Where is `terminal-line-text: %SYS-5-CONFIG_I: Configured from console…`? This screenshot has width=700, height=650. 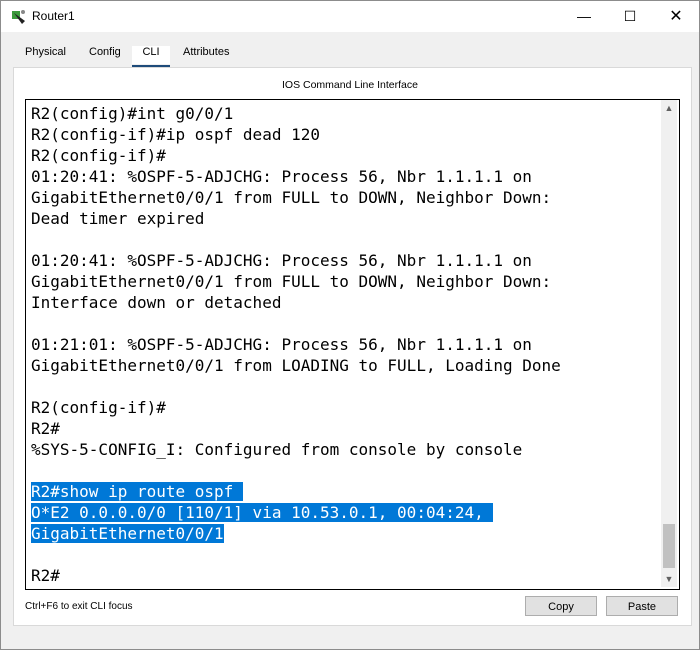 terminal-line-text: %SYS-5-CONFIG_I: Configured from console… is located at coordinates (277, 449).